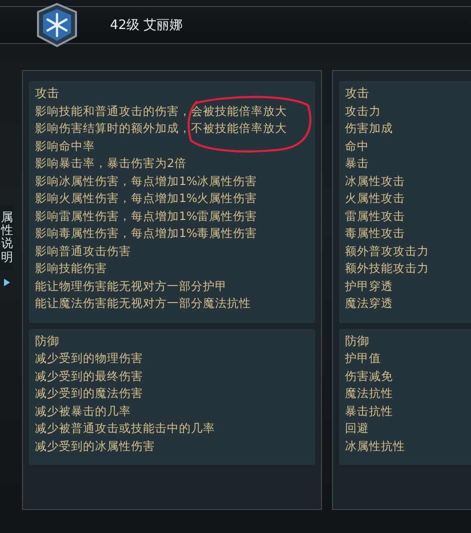  What do you see at coordinates (375, 181) in the screenshot?
I see `attribute-label: 冰属性攻击` at bounding box center [375, 181].